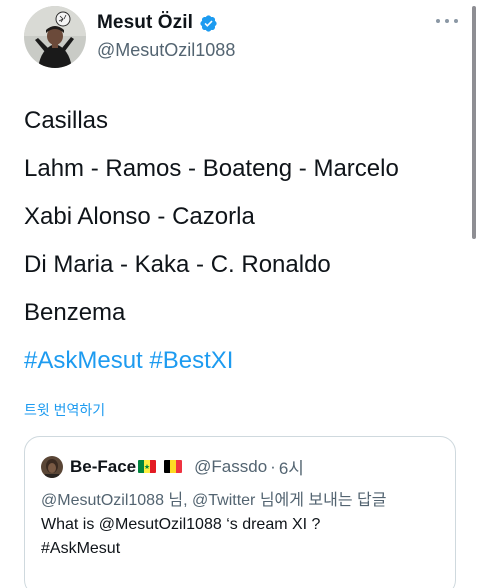 Image resolution: width=480 pixels, height=588 pixels. What do you see at coordinates (103, 467) in the screenshot?
I see `quoted-author-name: Be-Face` at bounding box center [103, 467].